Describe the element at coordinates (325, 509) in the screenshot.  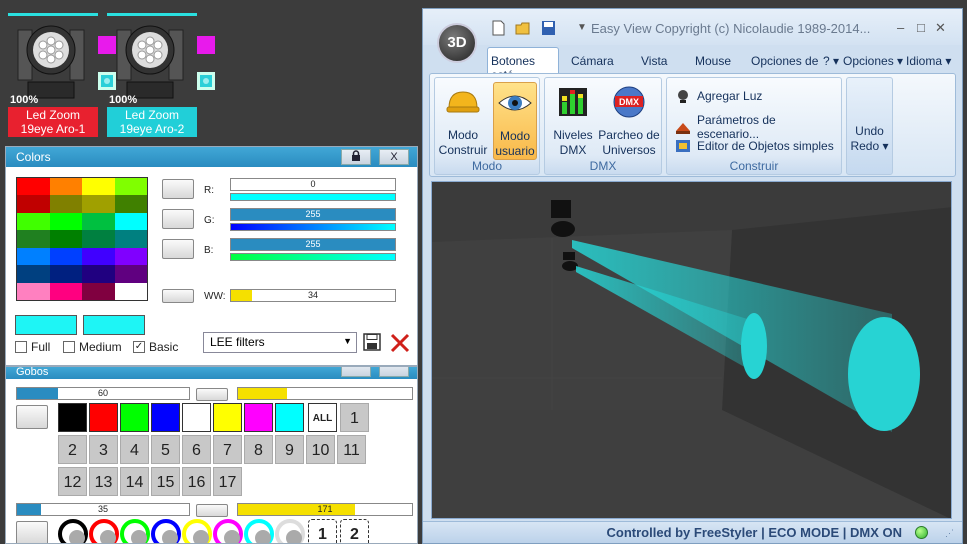
I see `gobo2-speed-bar: 171` at that location.